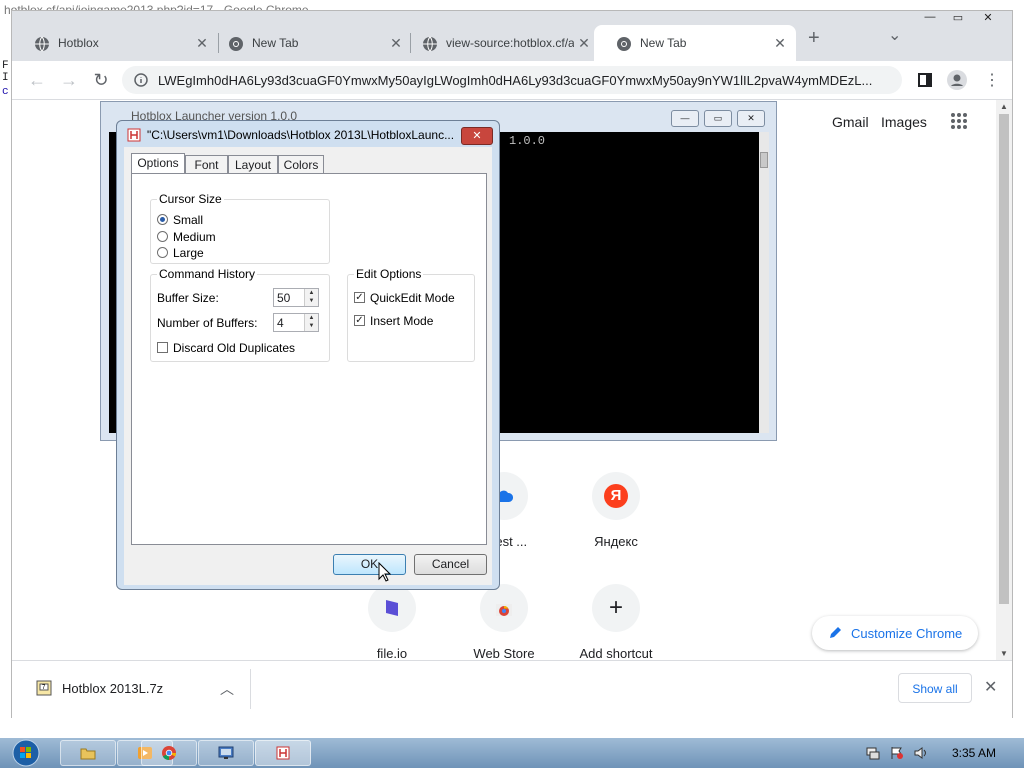 The image size is (1024, 768). What do you see at coordinates (615, 607) in the screenshot?
I see `plus-glyph: +` at bounding box center [615, 607].